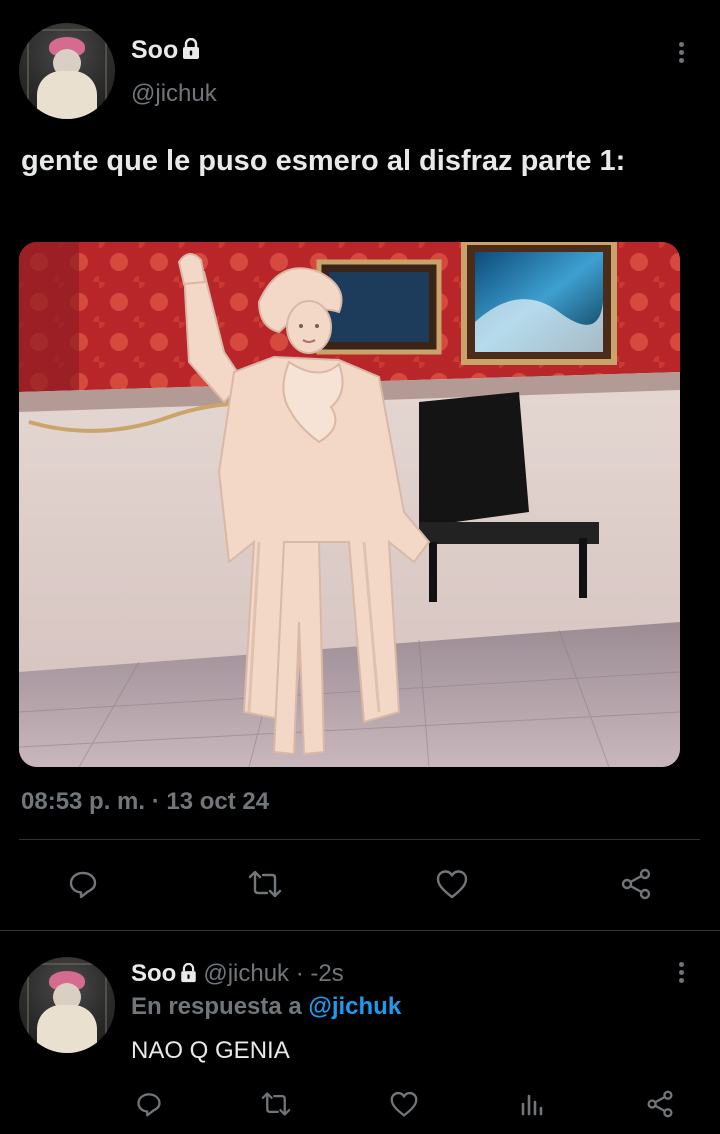 Image resolution: width=720 pixels, height=1134 pixels. What do you see at coordinates (273, 973) in the screenshot?
I see `reply-author-handle: @jichuk · -2s` at bounding box center [273, 973].